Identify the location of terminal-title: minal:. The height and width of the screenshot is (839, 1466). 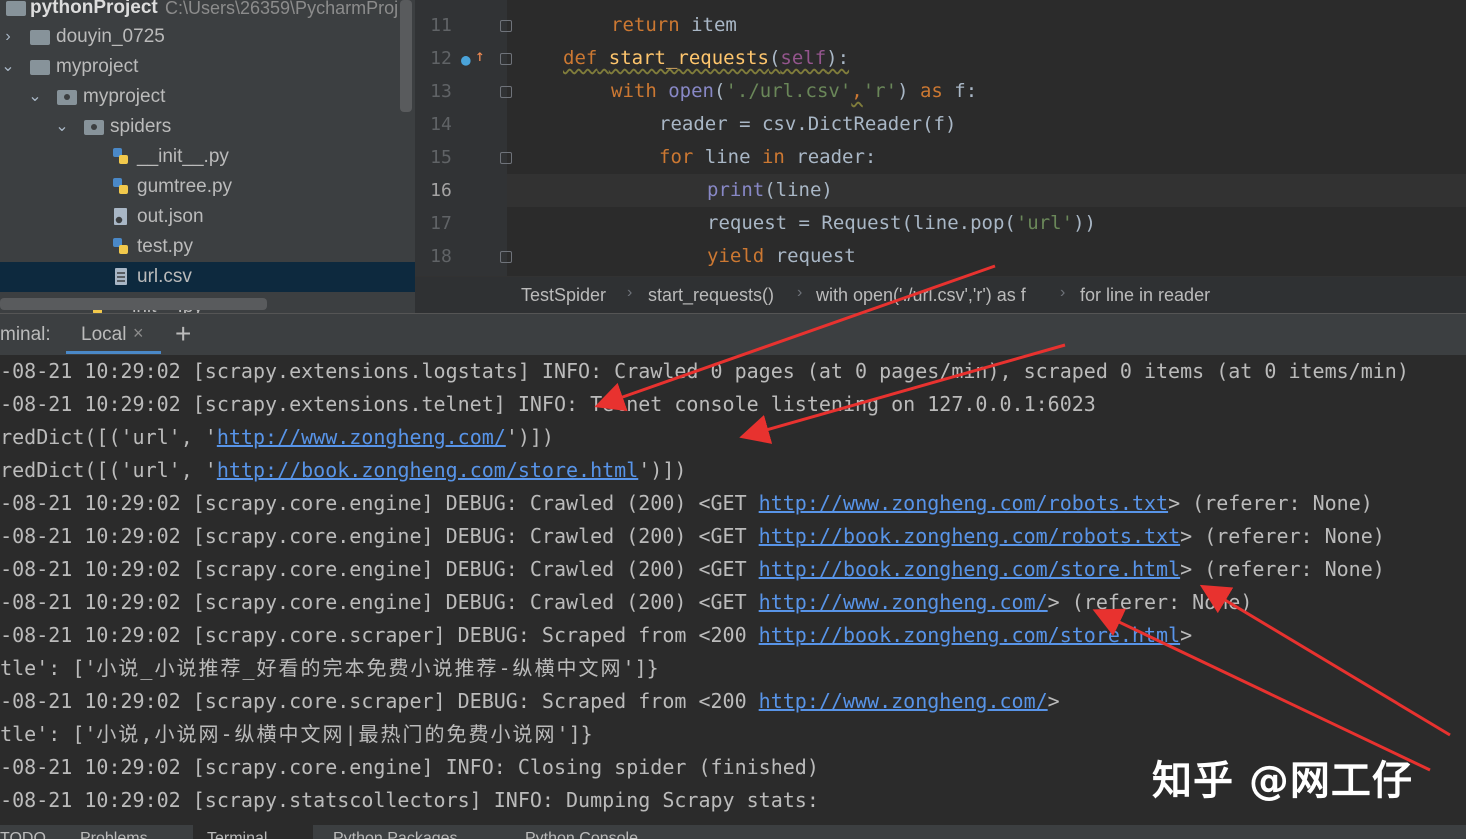
(25, 334).